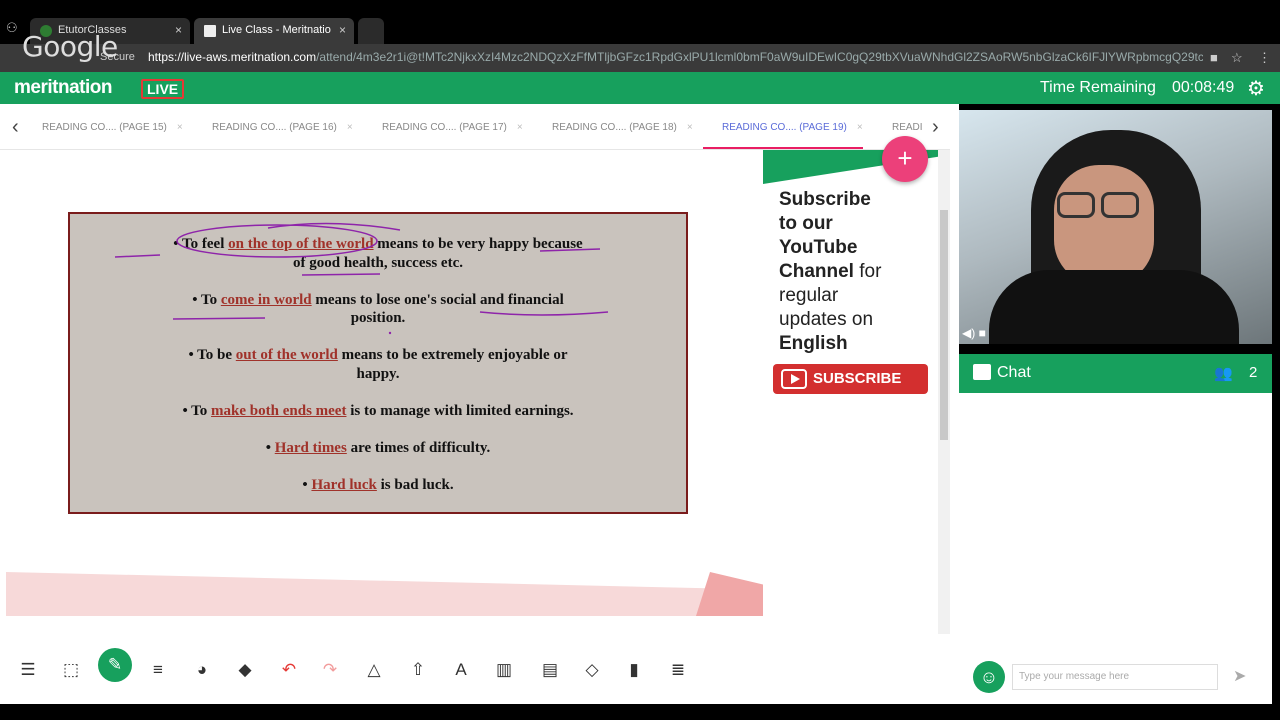 Image resolution: width=1280 pixels, height=720 pixels. I want to click on promo-line: English, so click(813, 343).